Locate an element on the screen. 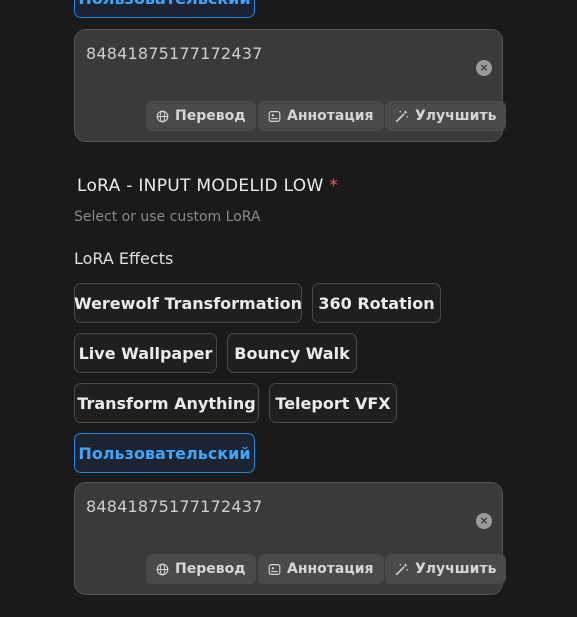 This screenshot has width=577, height=617. lora-section-title: LoRA - INPUT MODELID LOW * is located at coordinates (207, 186).